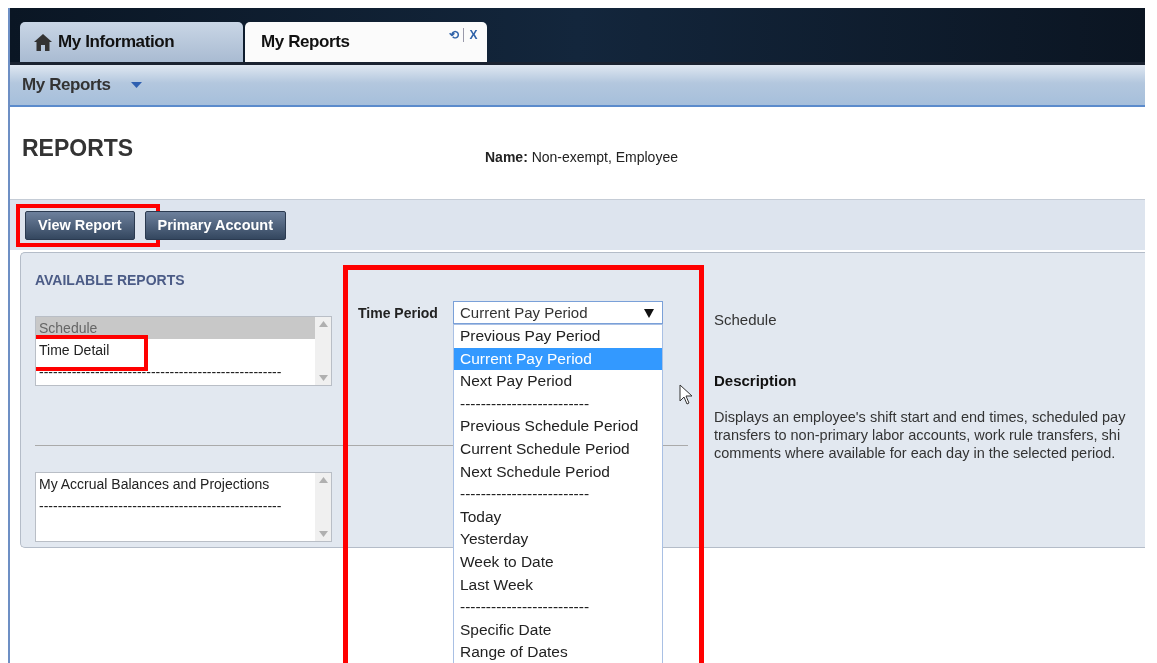 The image size is (1157, 663). What do you see at coordinates (43, 42) in the screenshot?
I see `home-icon` at bounding box center [43, 42].